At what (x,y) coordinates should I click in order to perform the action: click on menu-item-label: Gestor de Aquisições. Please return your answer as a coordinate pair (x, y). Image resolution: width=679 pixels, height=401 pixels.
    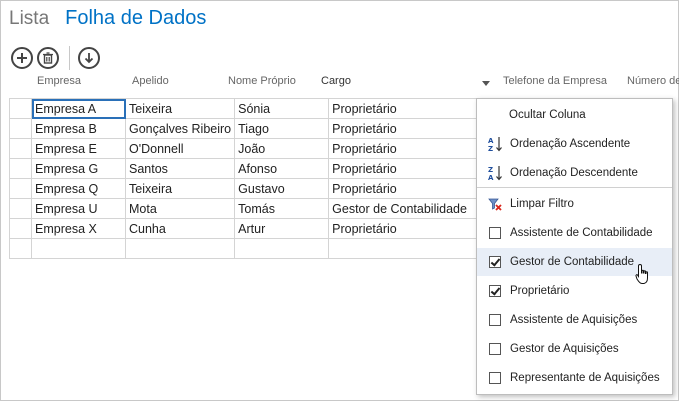
    Looking at the image, I should click on (564, 349).